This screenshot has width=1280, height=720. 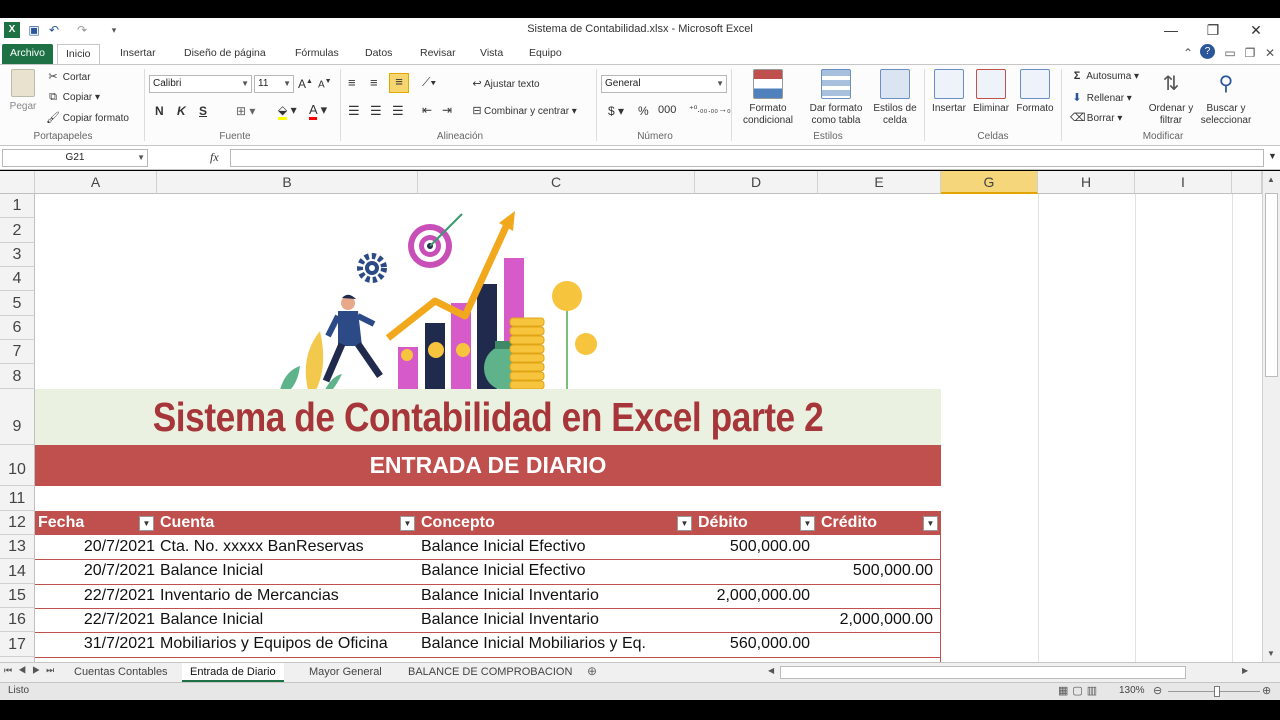 I want to click on cell-cuenta: Mobiliarios y Equipos de Oficina, so click(x=288, y=644).